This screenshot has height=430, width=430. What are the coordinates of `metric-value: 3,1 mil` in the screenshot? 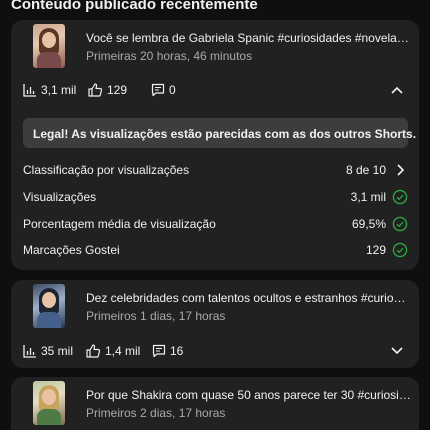 It's located at (368, 197).